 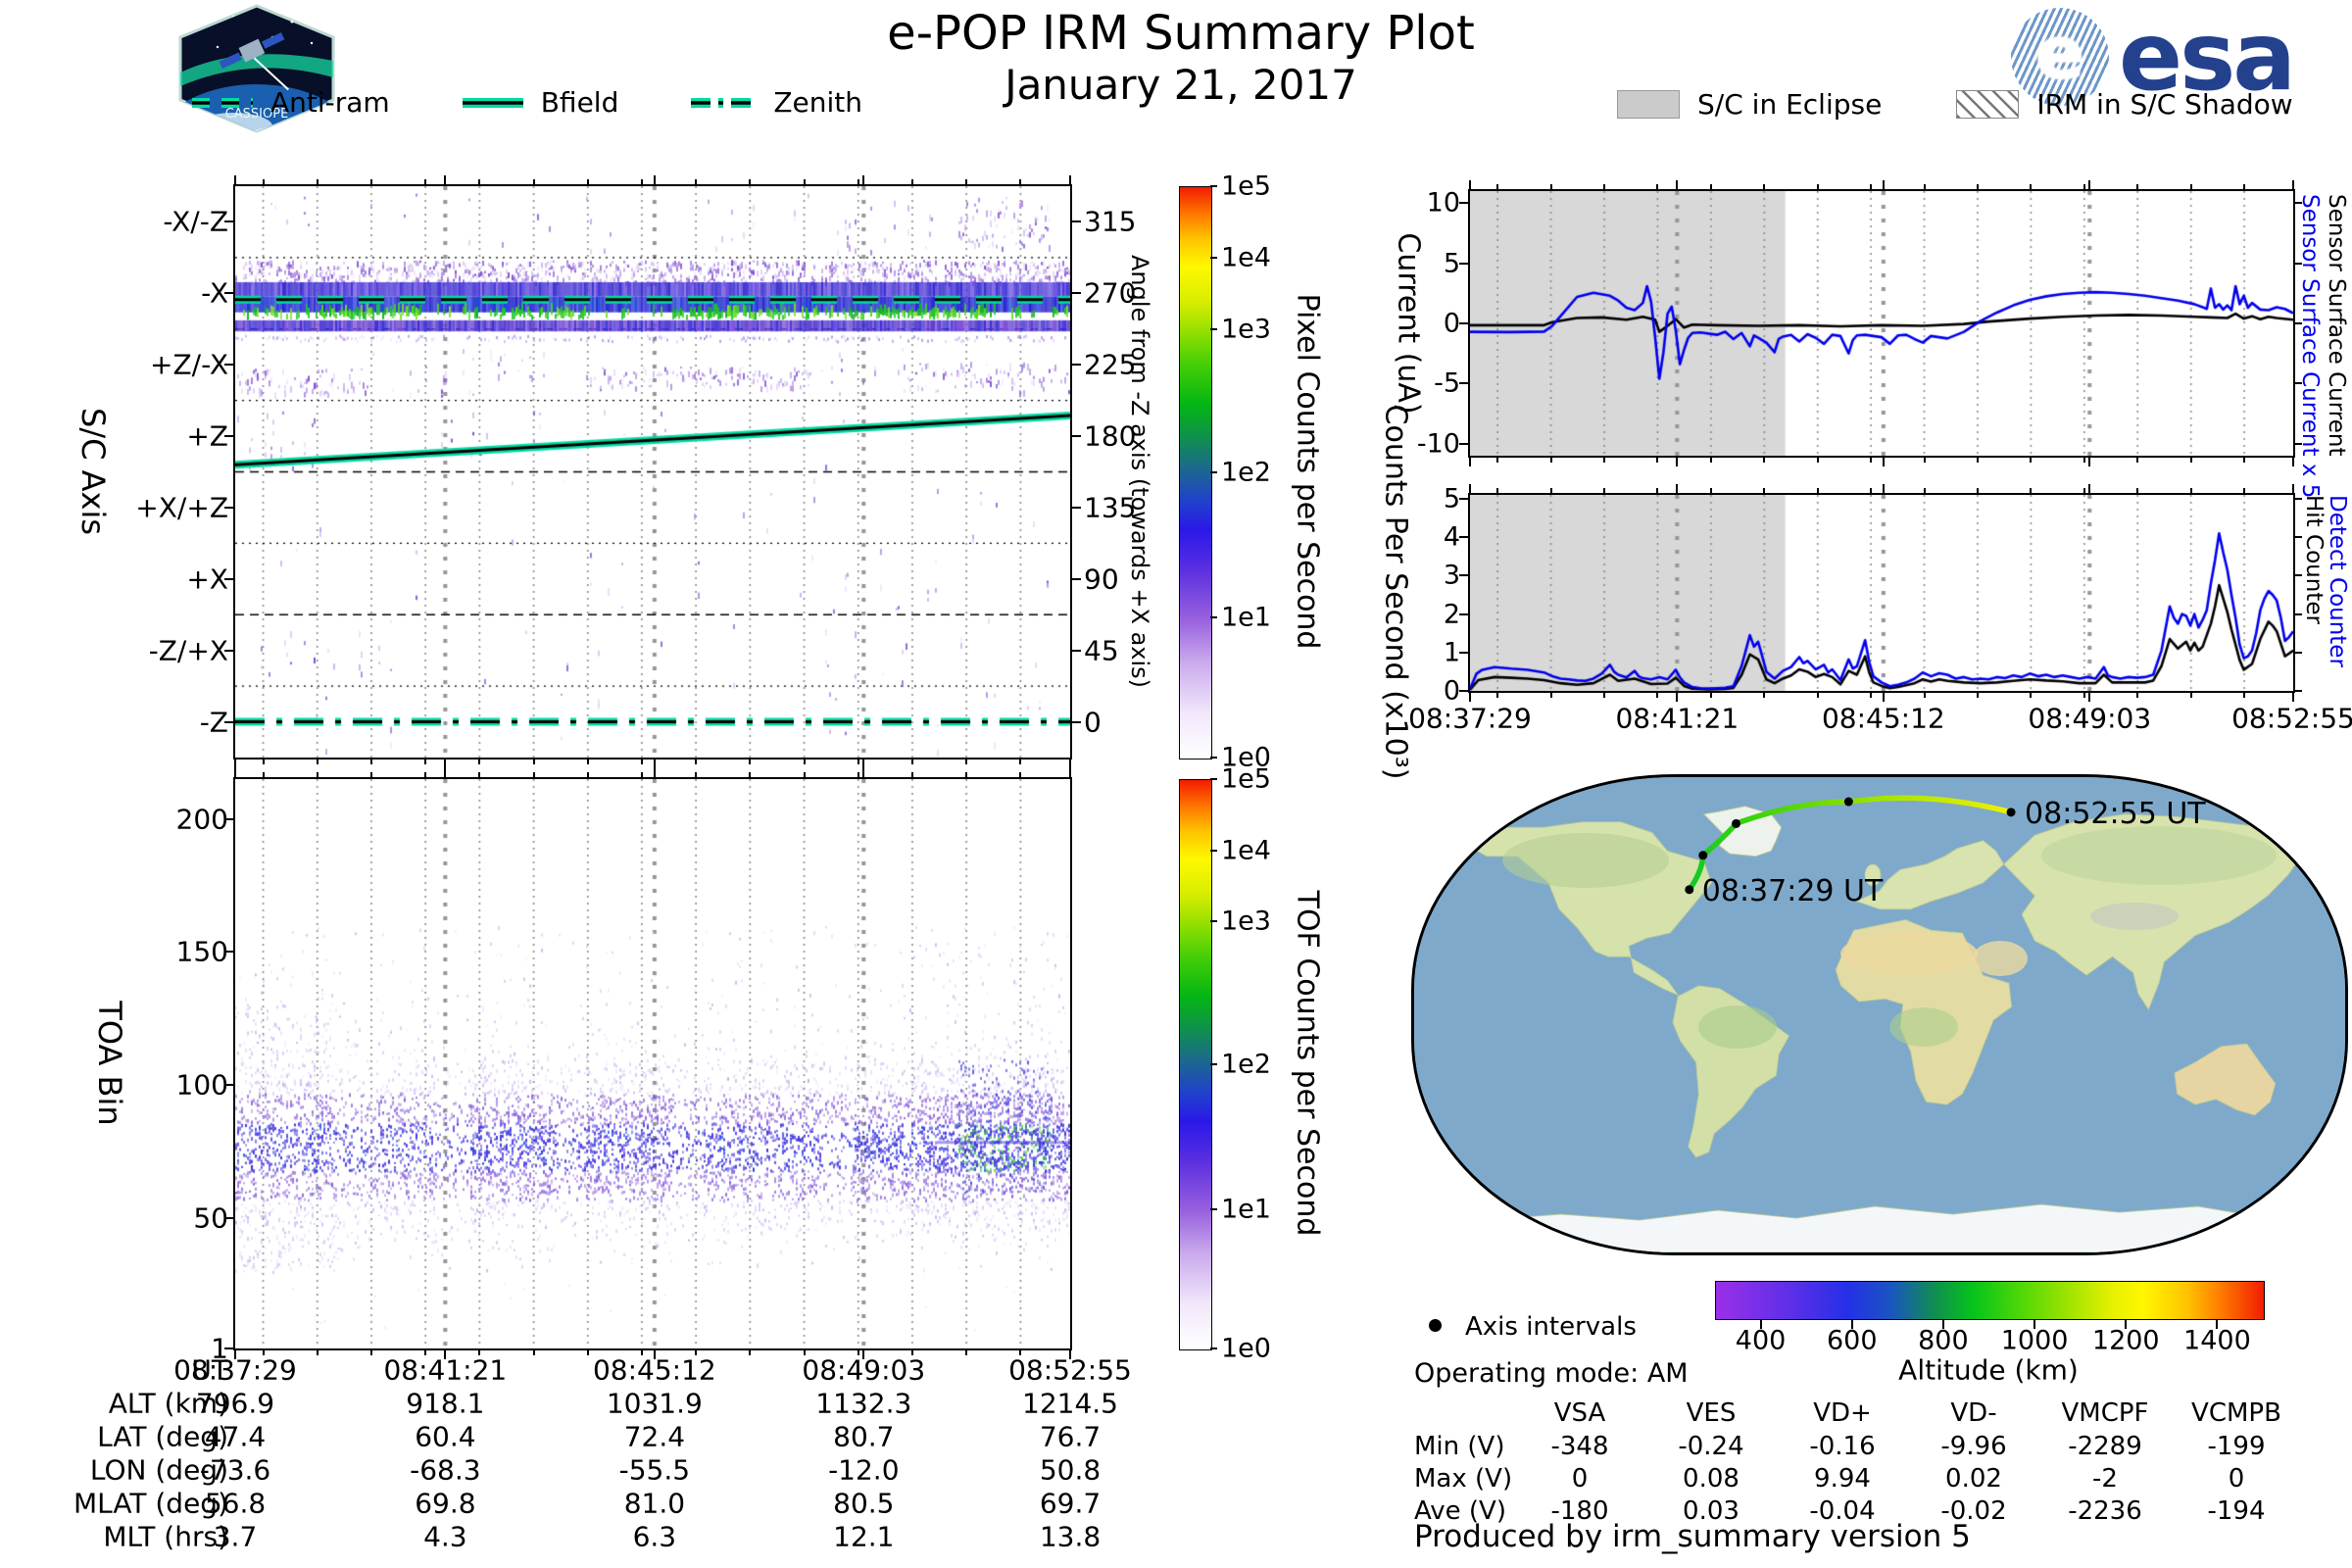 What do you see at coordinates (1101, 579) in the screenshot?
I see `tick-label: 90` at bounding box center [1101, 579].